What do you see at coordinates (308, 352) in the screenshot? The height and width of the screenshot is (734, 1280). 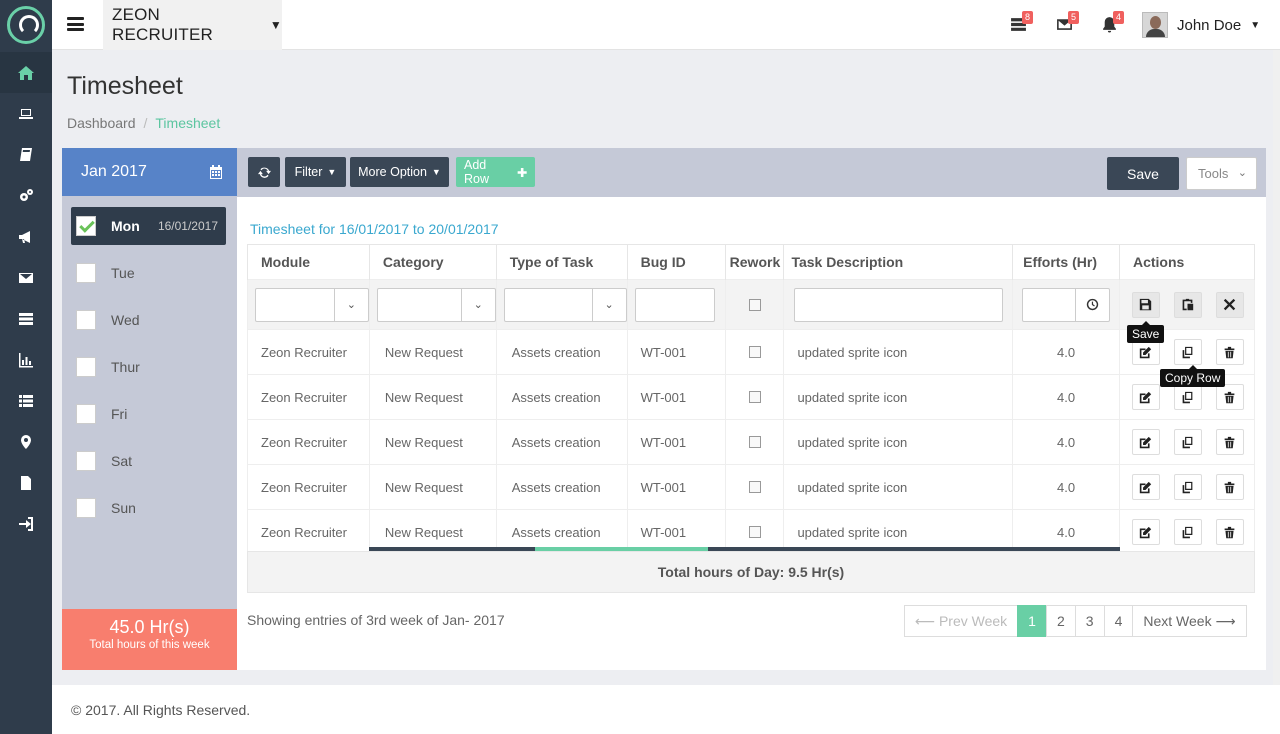 I see `module-cell: Zeon Recruiter` at bounding box center [308, 352].